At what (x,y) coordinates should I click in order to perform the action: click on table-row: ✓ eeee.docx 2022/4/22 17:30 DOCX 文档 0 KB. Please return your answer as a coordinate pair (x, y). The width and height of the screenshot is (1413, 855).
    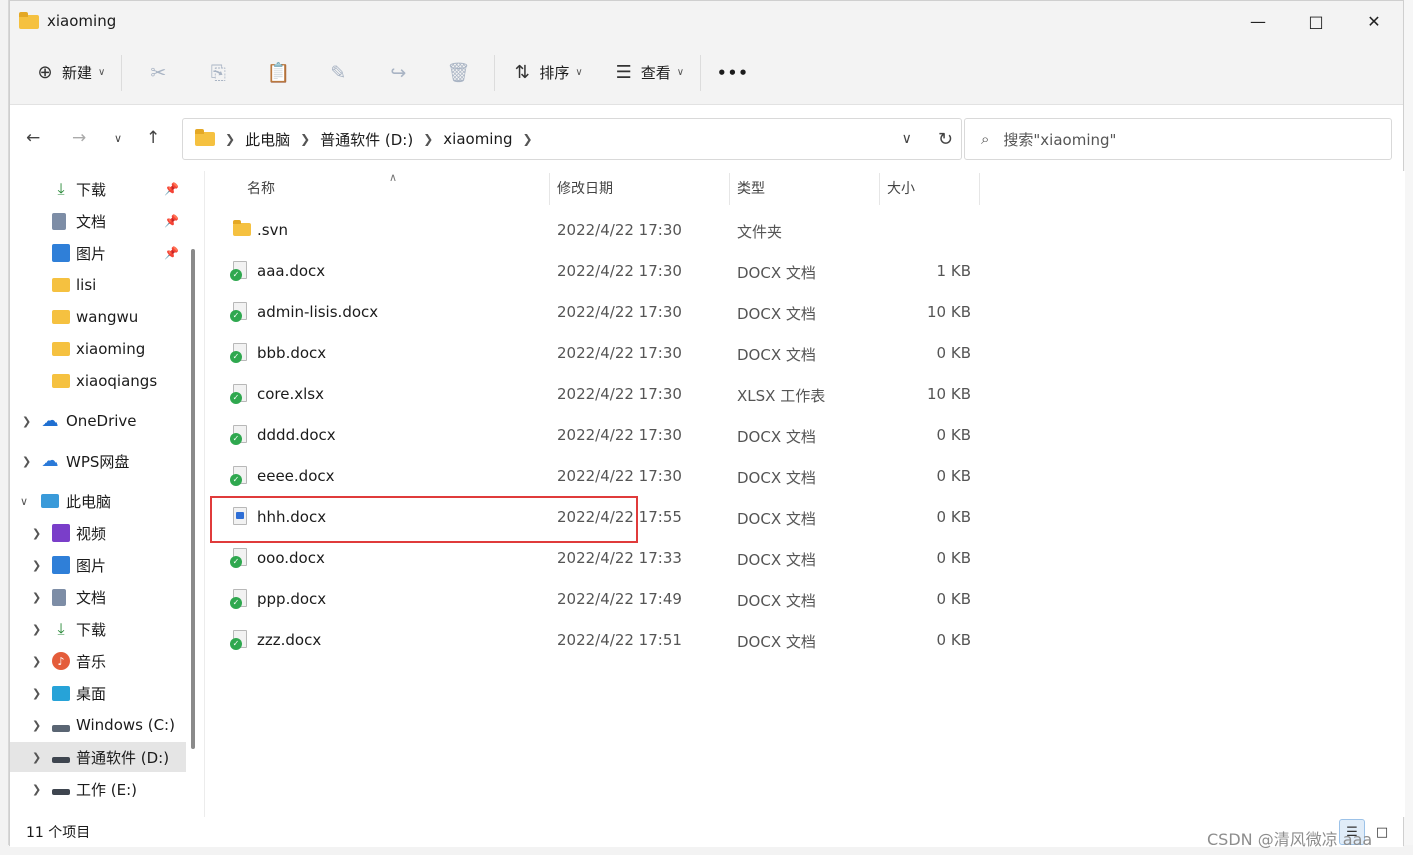
    Looking at the image, I should click on (595, 476).